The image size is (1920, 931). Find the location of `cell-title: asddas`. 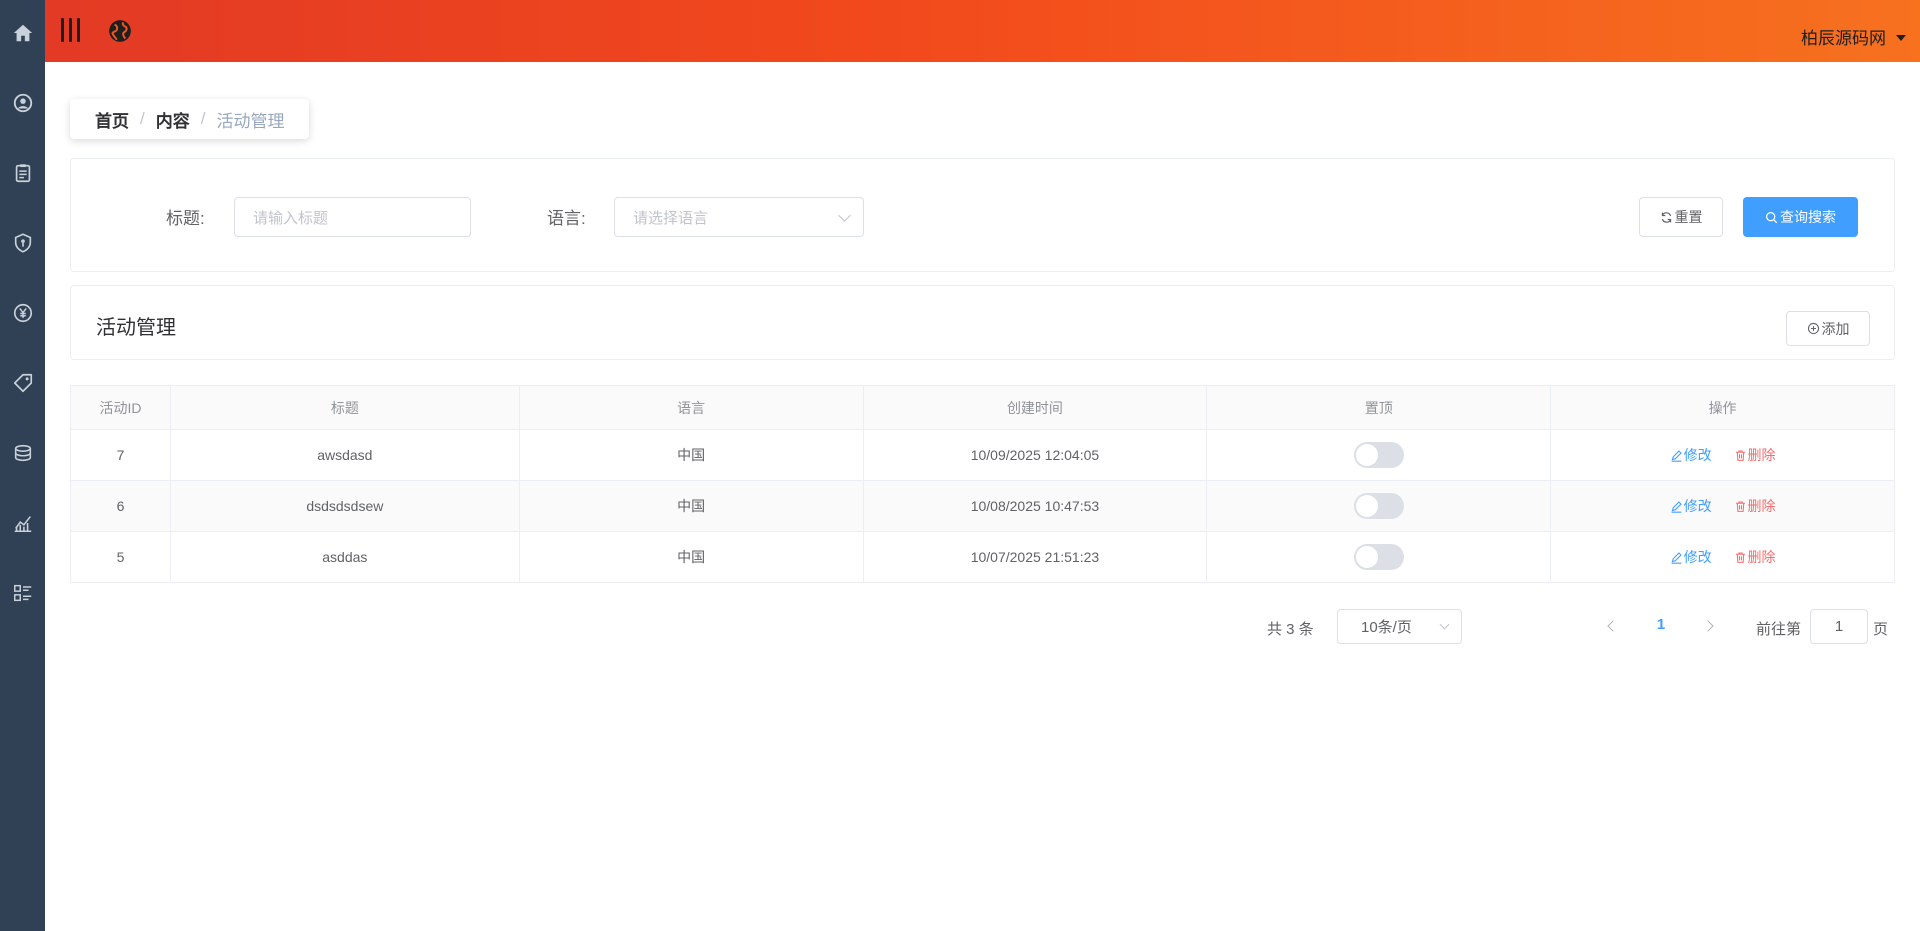

cell-title: asddas is located at coordinates (344, 557).